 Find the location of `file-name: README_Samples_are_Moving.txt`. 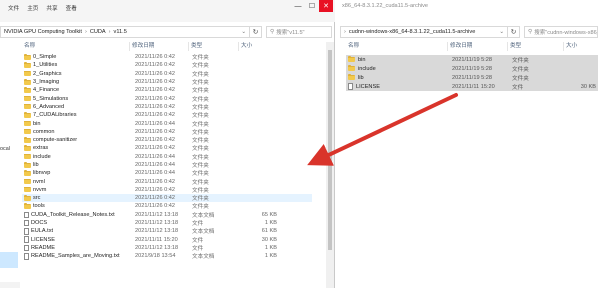

file-name: README_Samples_are_Moving.txt is located at coordinates (75, 256).